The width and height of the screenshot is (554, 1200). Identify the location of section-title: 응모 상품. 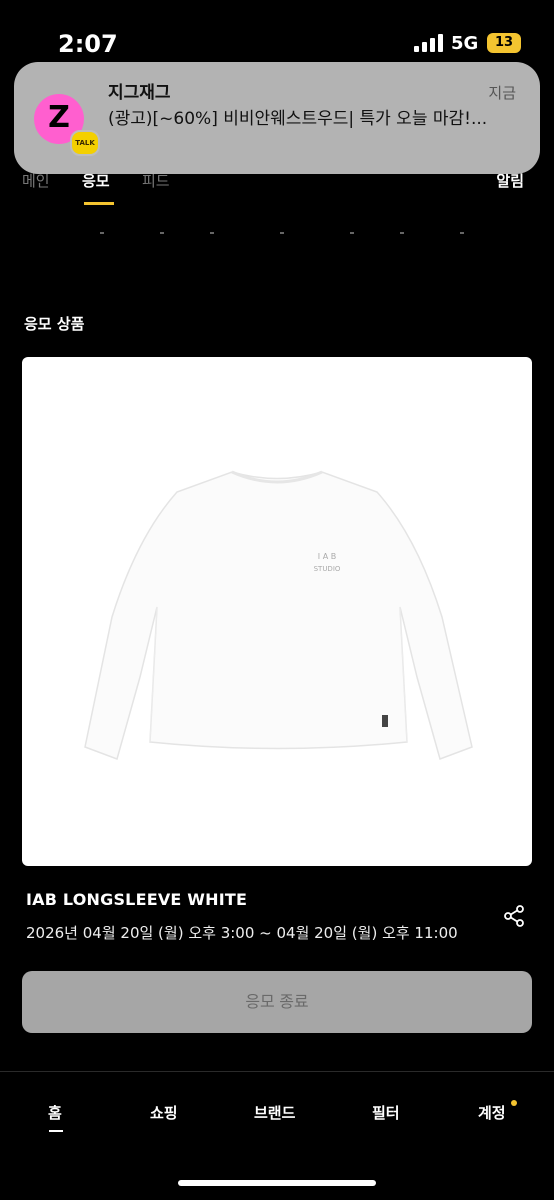
(54, 324).